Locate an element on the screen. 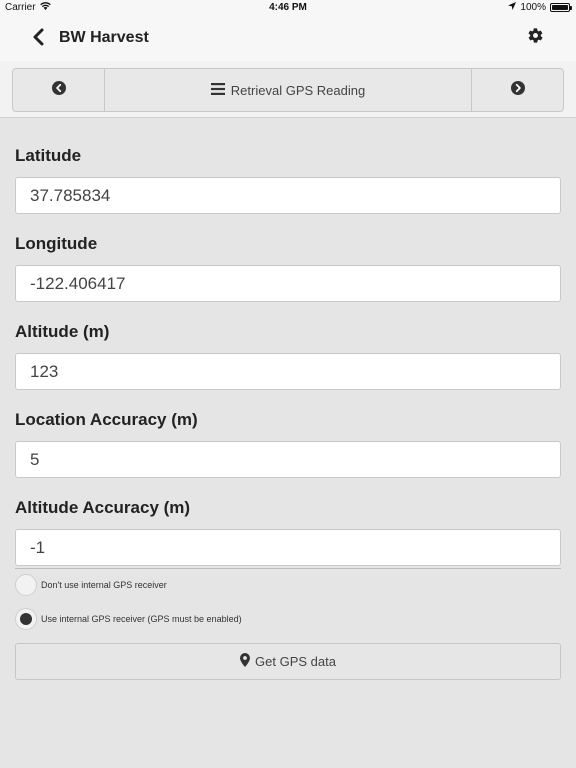 The height and width of the screenshot is (768, 576). gear-icon is located at coordinates (535, 38).